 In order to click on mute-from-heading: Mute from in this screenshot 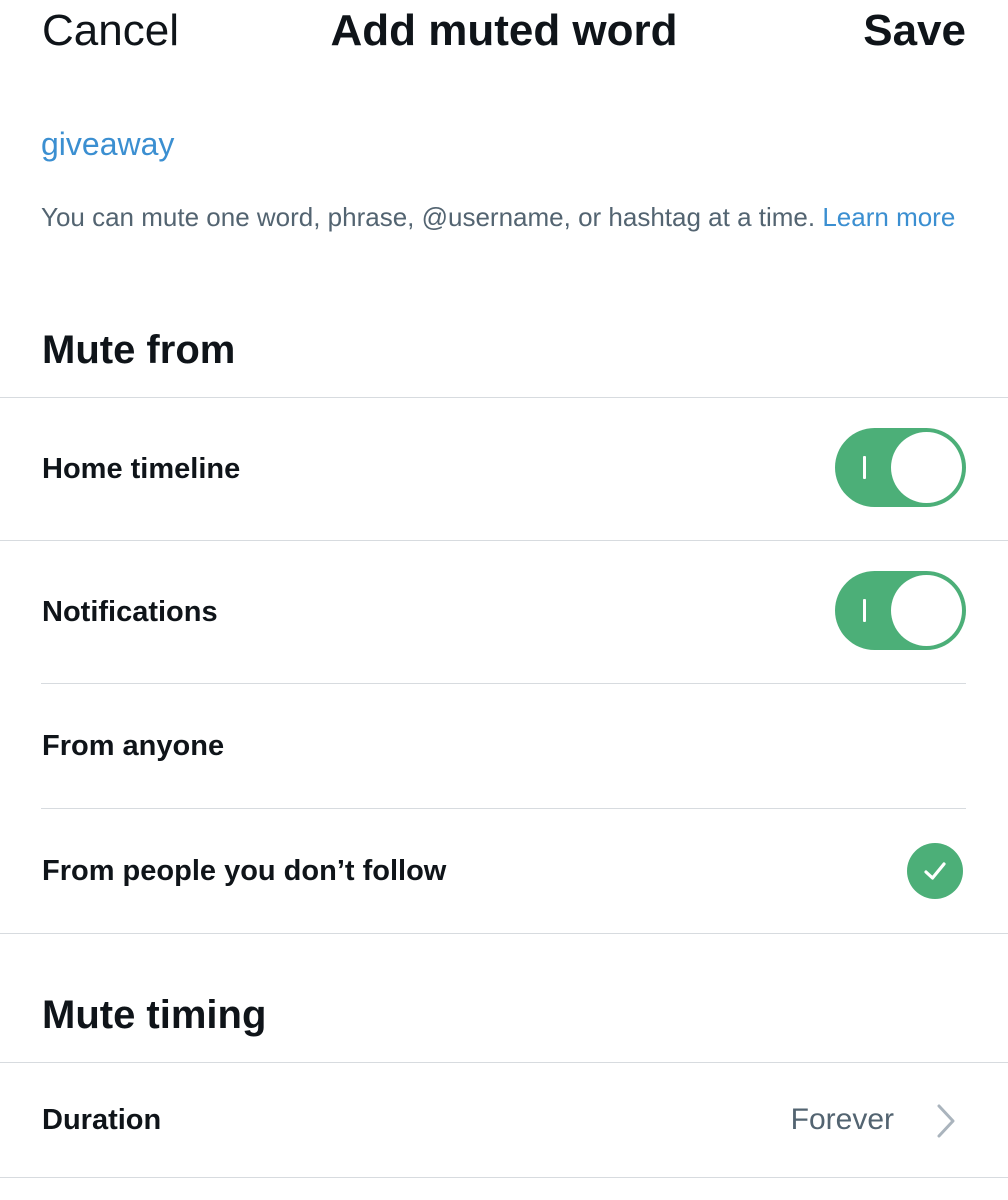, I will do `click(139, 350)`.